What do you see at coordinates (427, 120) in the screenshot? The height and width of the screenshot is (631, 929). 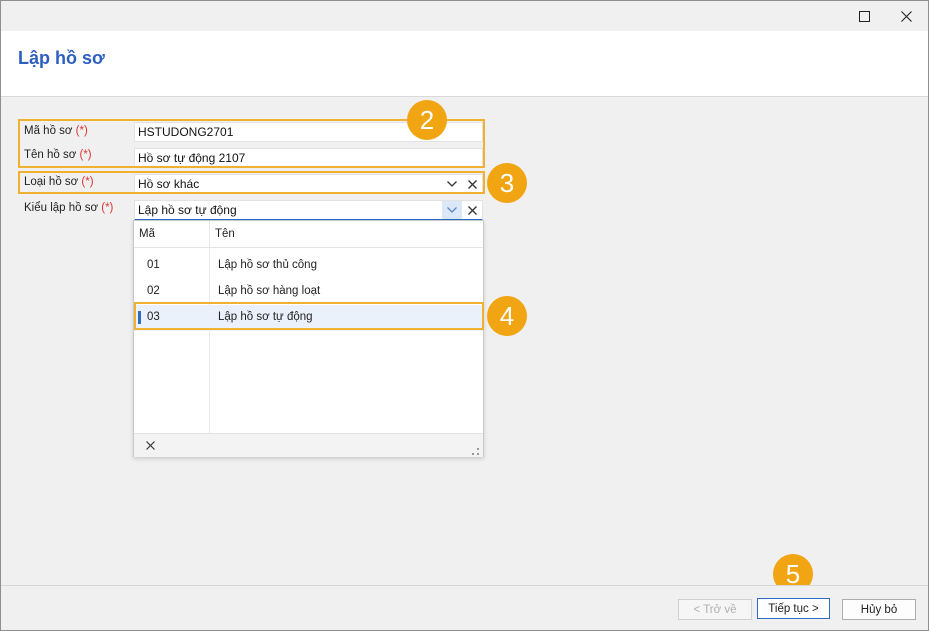 I see `step-badge-2: 2` at bounding box center [427, 120].